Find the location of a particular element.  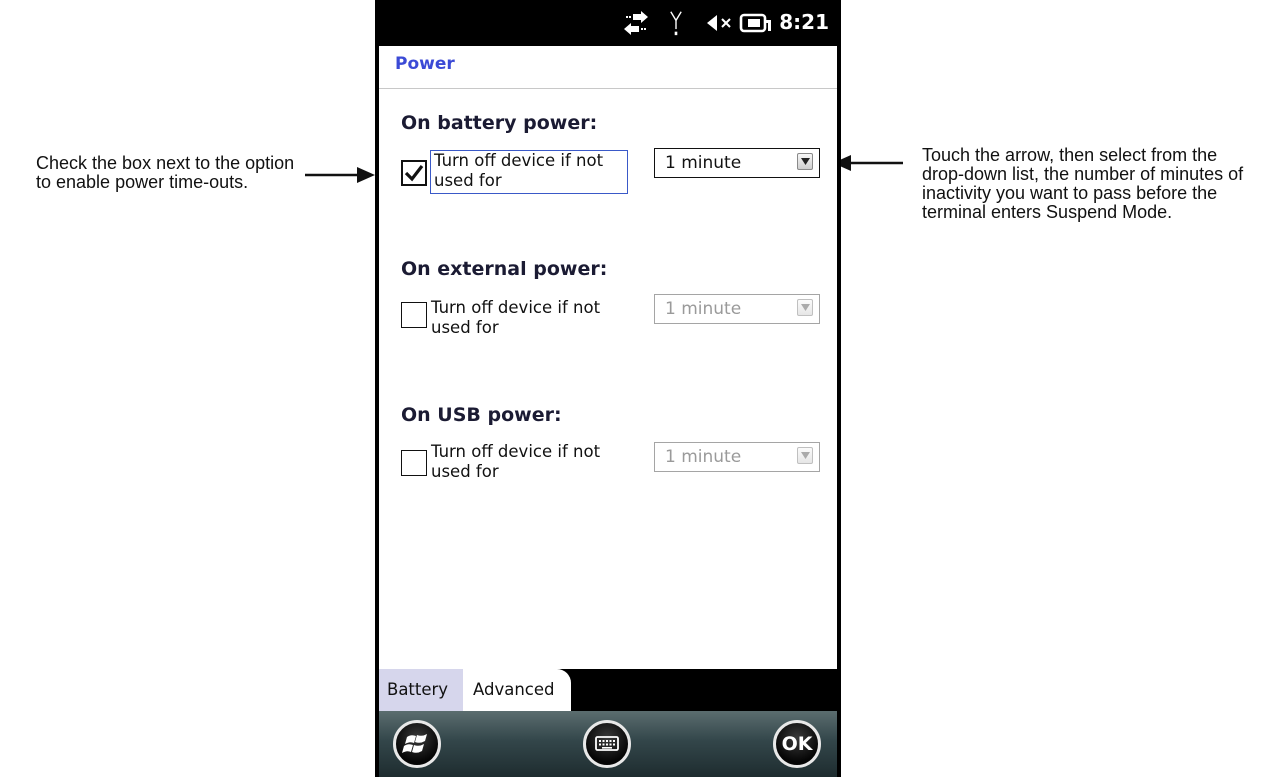

network-sync-icon is located at coordinates (636, 23).